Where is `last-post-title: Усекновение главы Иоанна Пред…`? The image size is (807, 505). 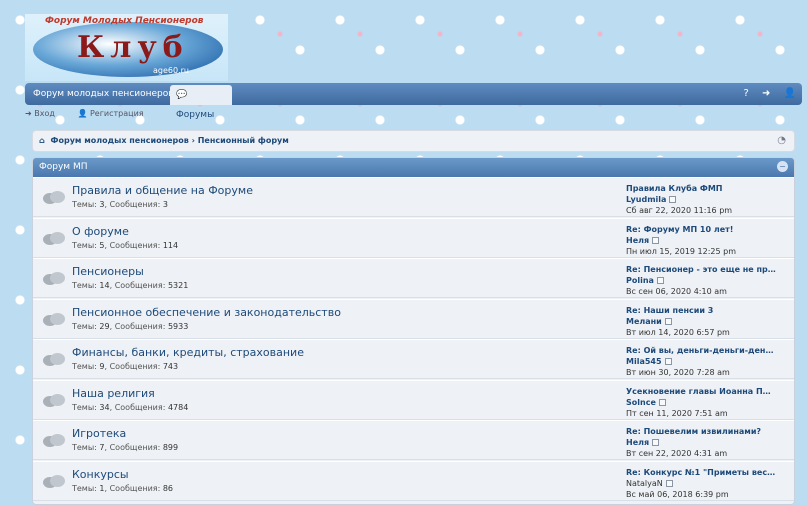
last-post-title: Усекновение главы Иоанна Пред… is located at coordinates (701, 391).